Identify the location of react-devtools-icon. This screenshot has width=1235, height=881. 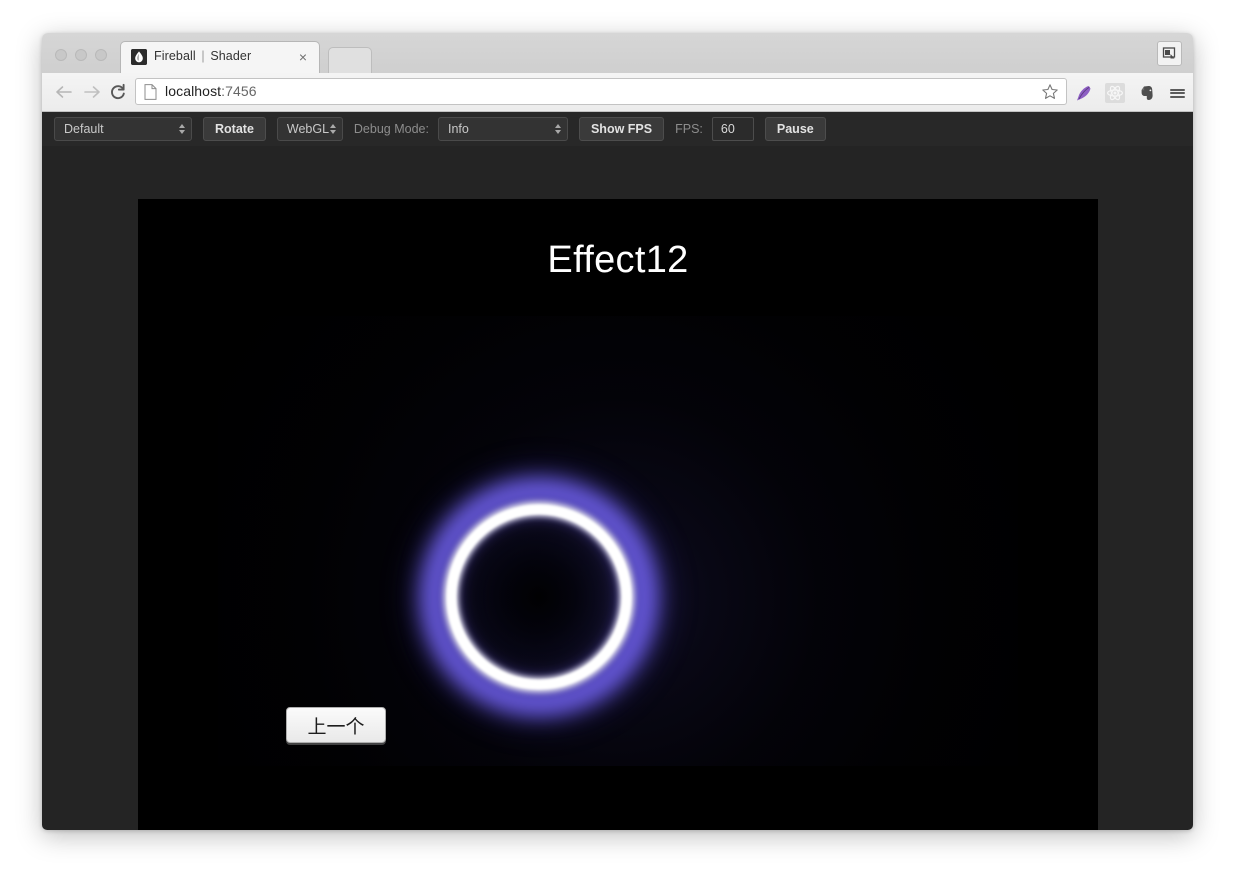
(1115, 93).